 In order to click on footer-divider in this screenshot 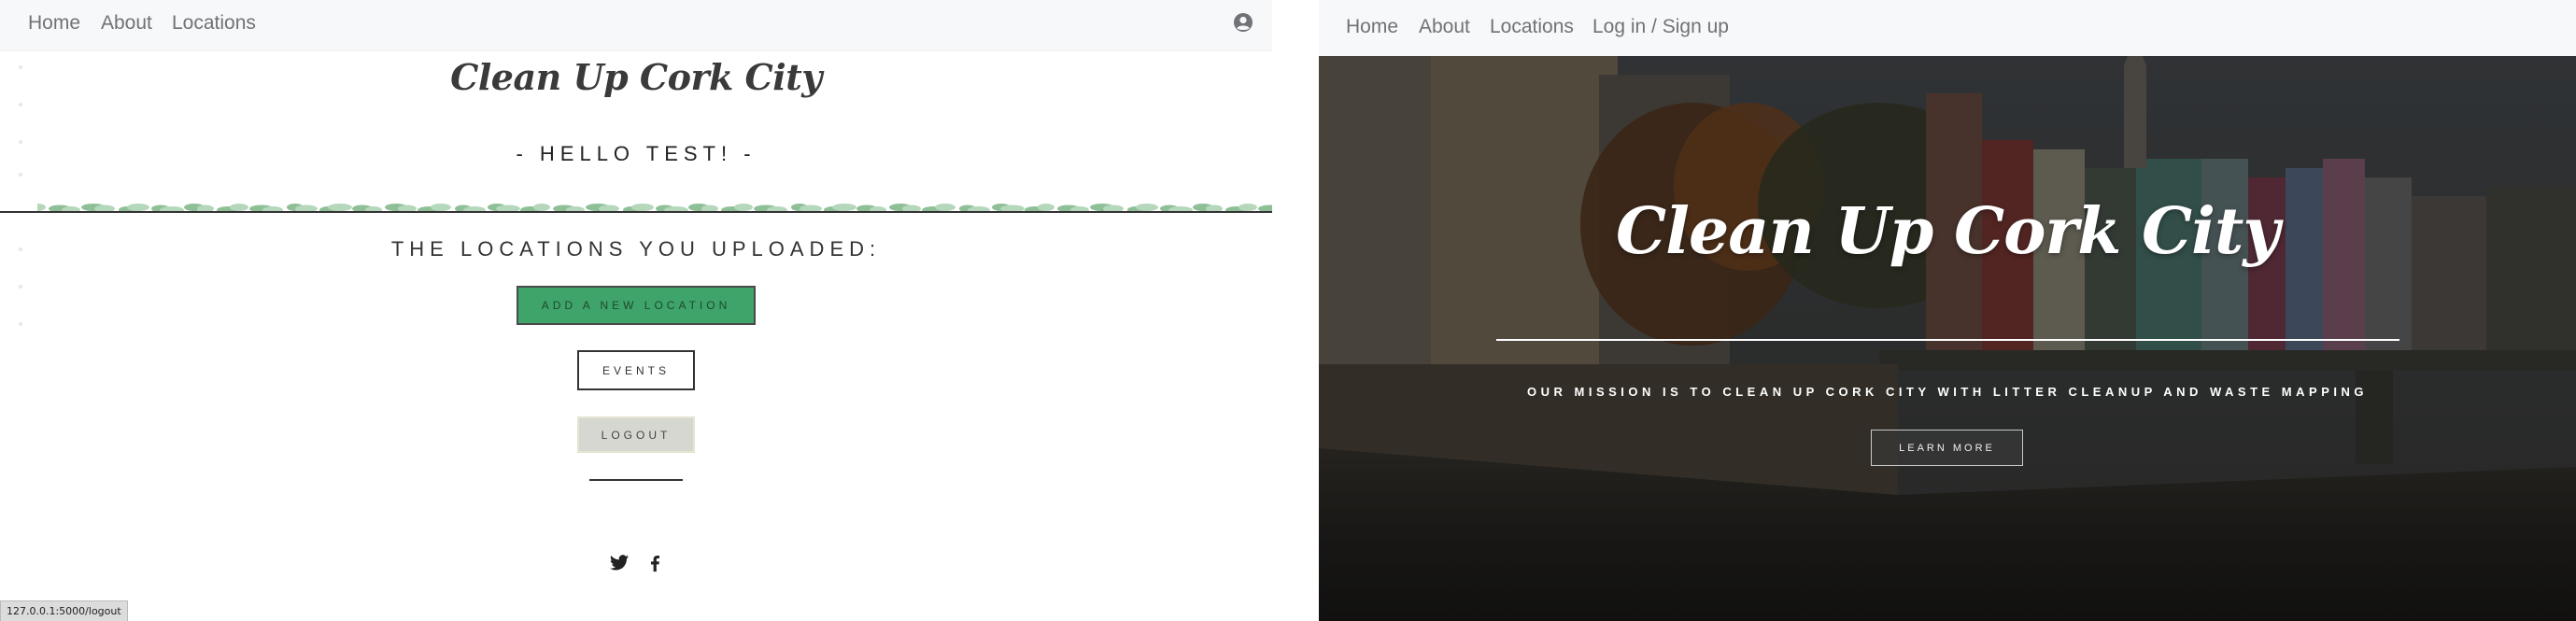, I will do `click(636, 480)`.